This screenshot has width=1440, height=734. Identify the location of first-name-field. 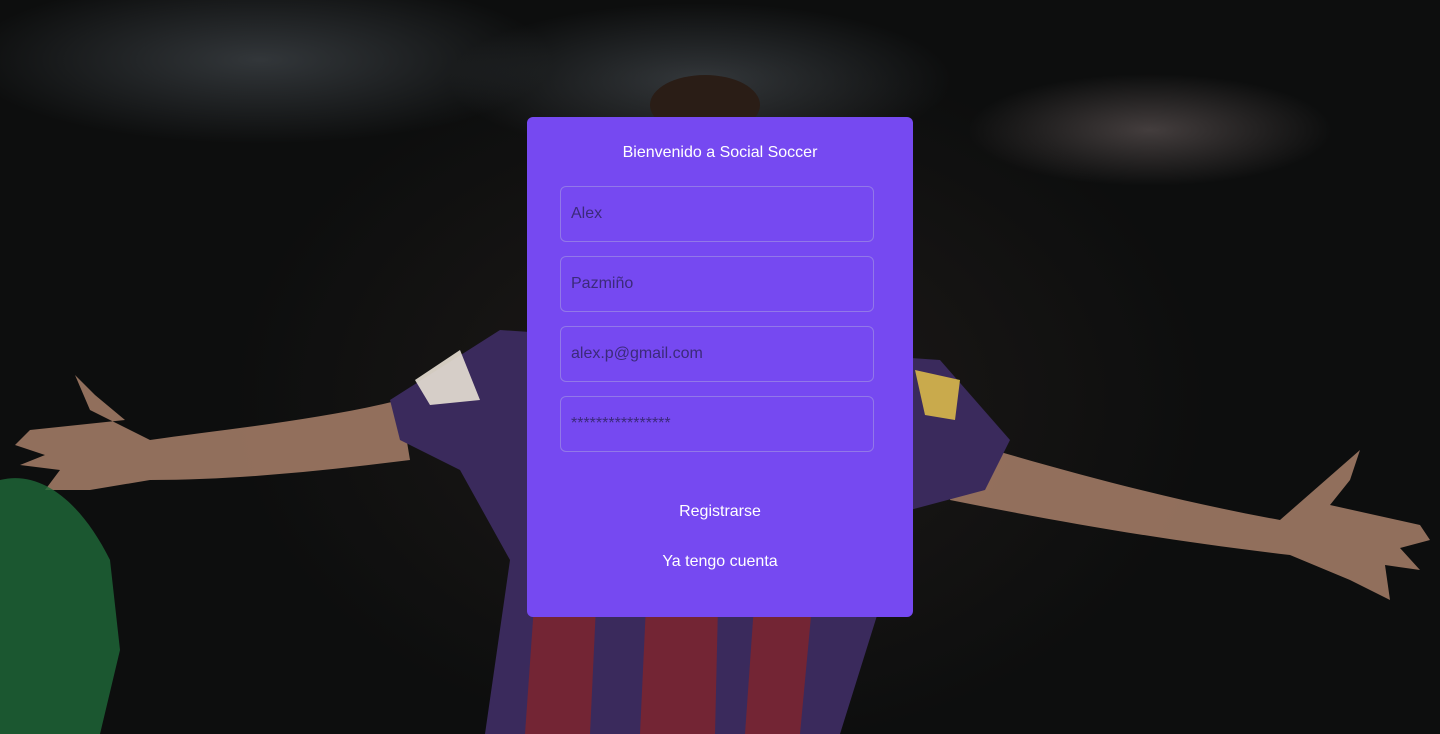
(717, 214).